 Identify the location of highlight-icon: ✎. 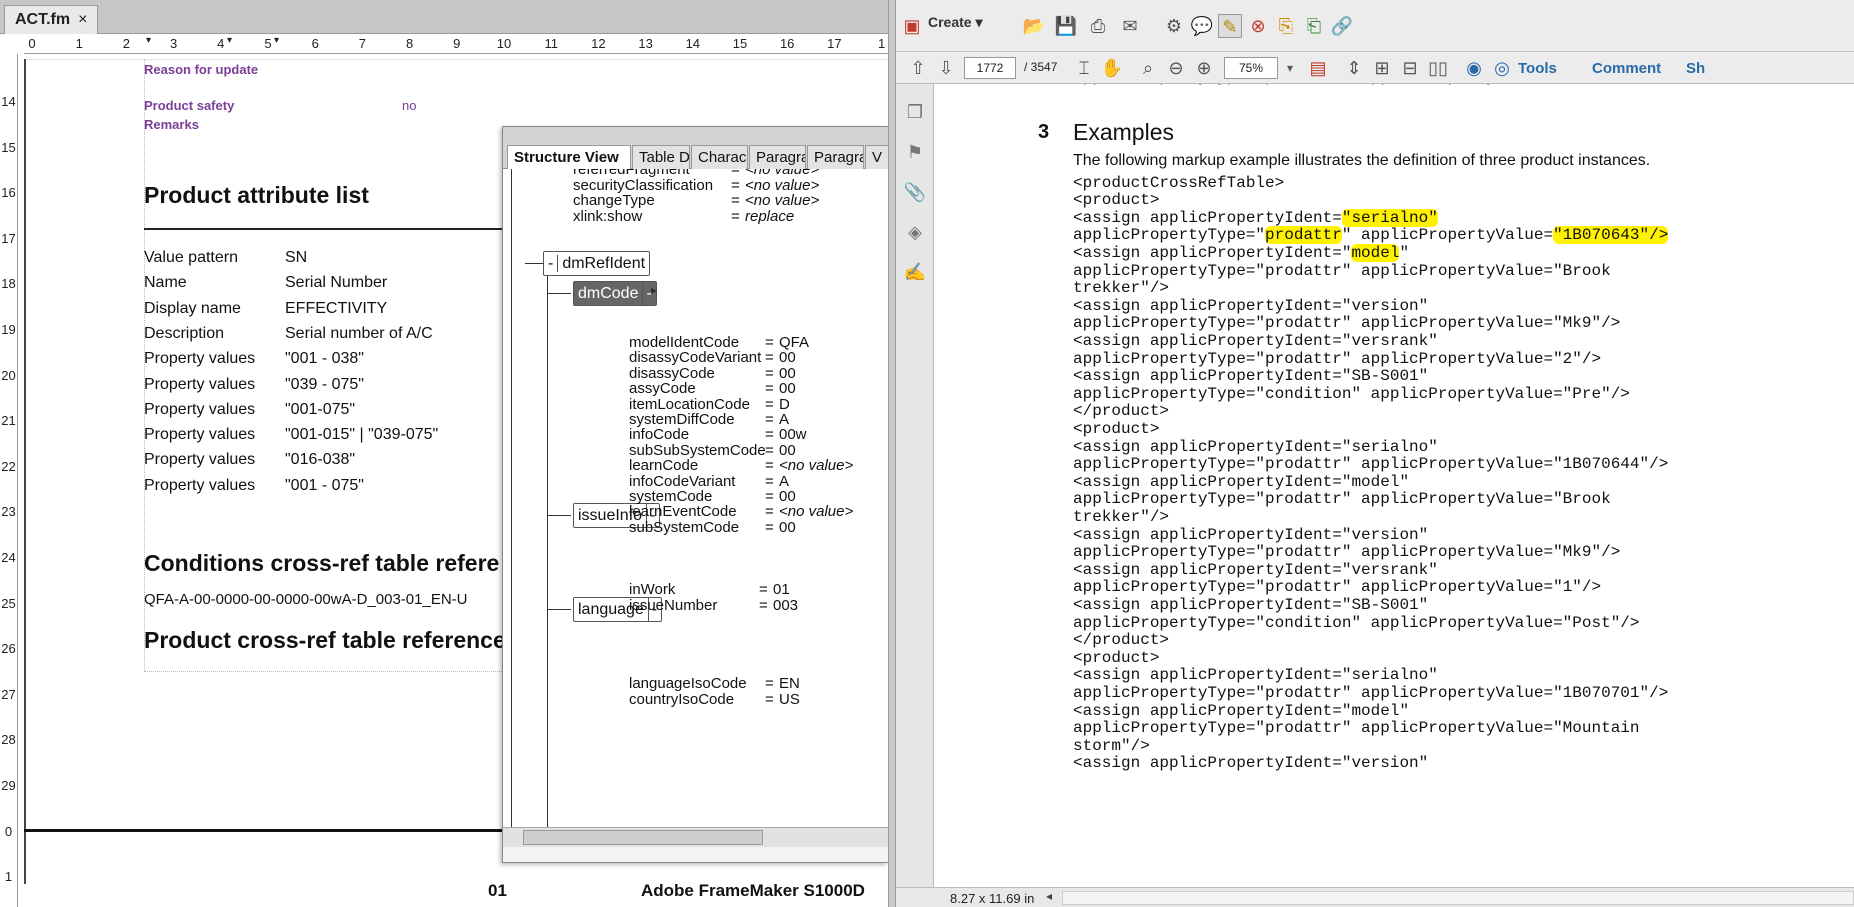
(1230, 26).